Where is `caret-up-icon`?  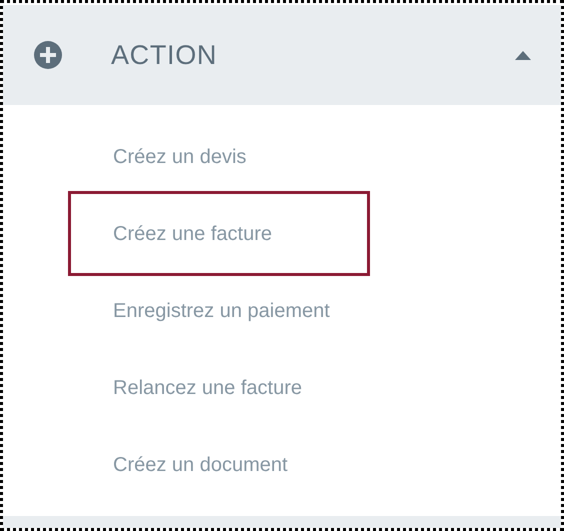 caret-up-icon is located at coordinates (523, 55).